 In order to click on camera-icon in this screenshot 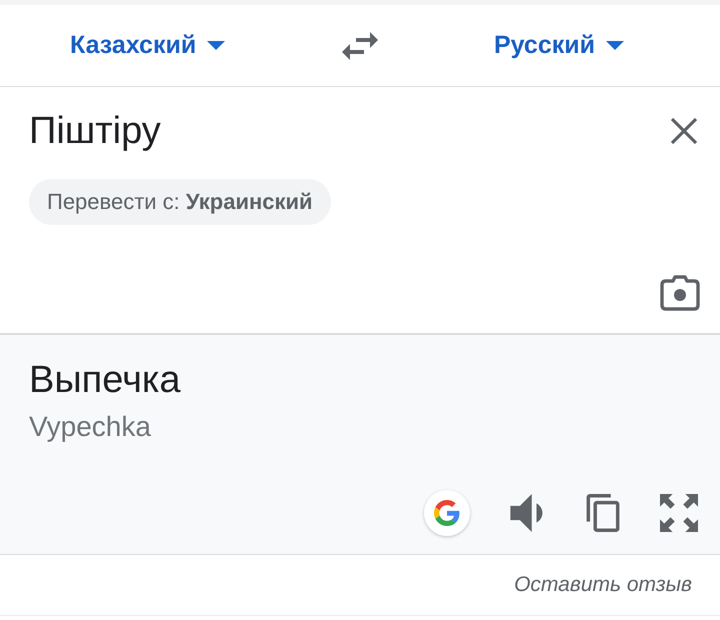, I will do `click(680, 293)`.